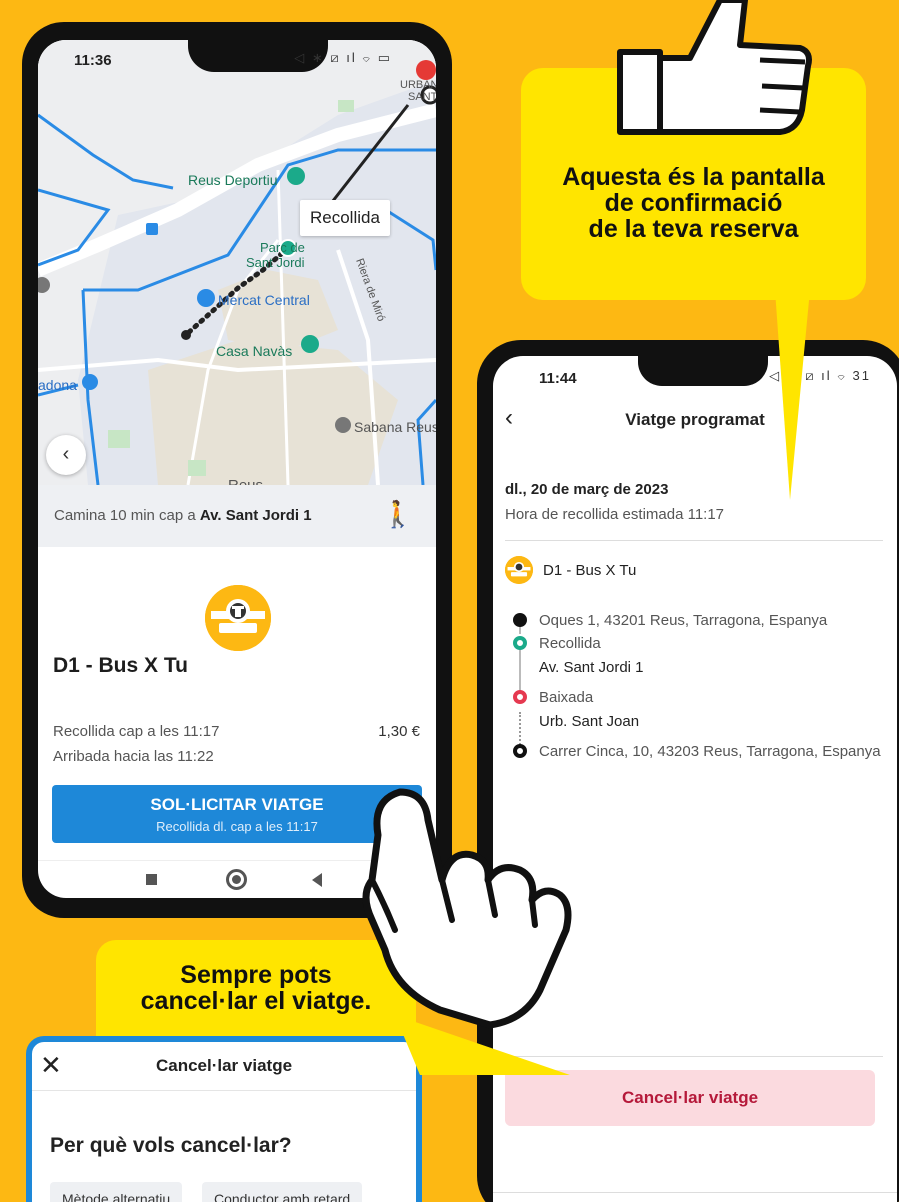  Describe the element at coordinates (116, 1192) in the screenshot. I see `reason-chip-alternative: Mètode alternatiu` at that location.